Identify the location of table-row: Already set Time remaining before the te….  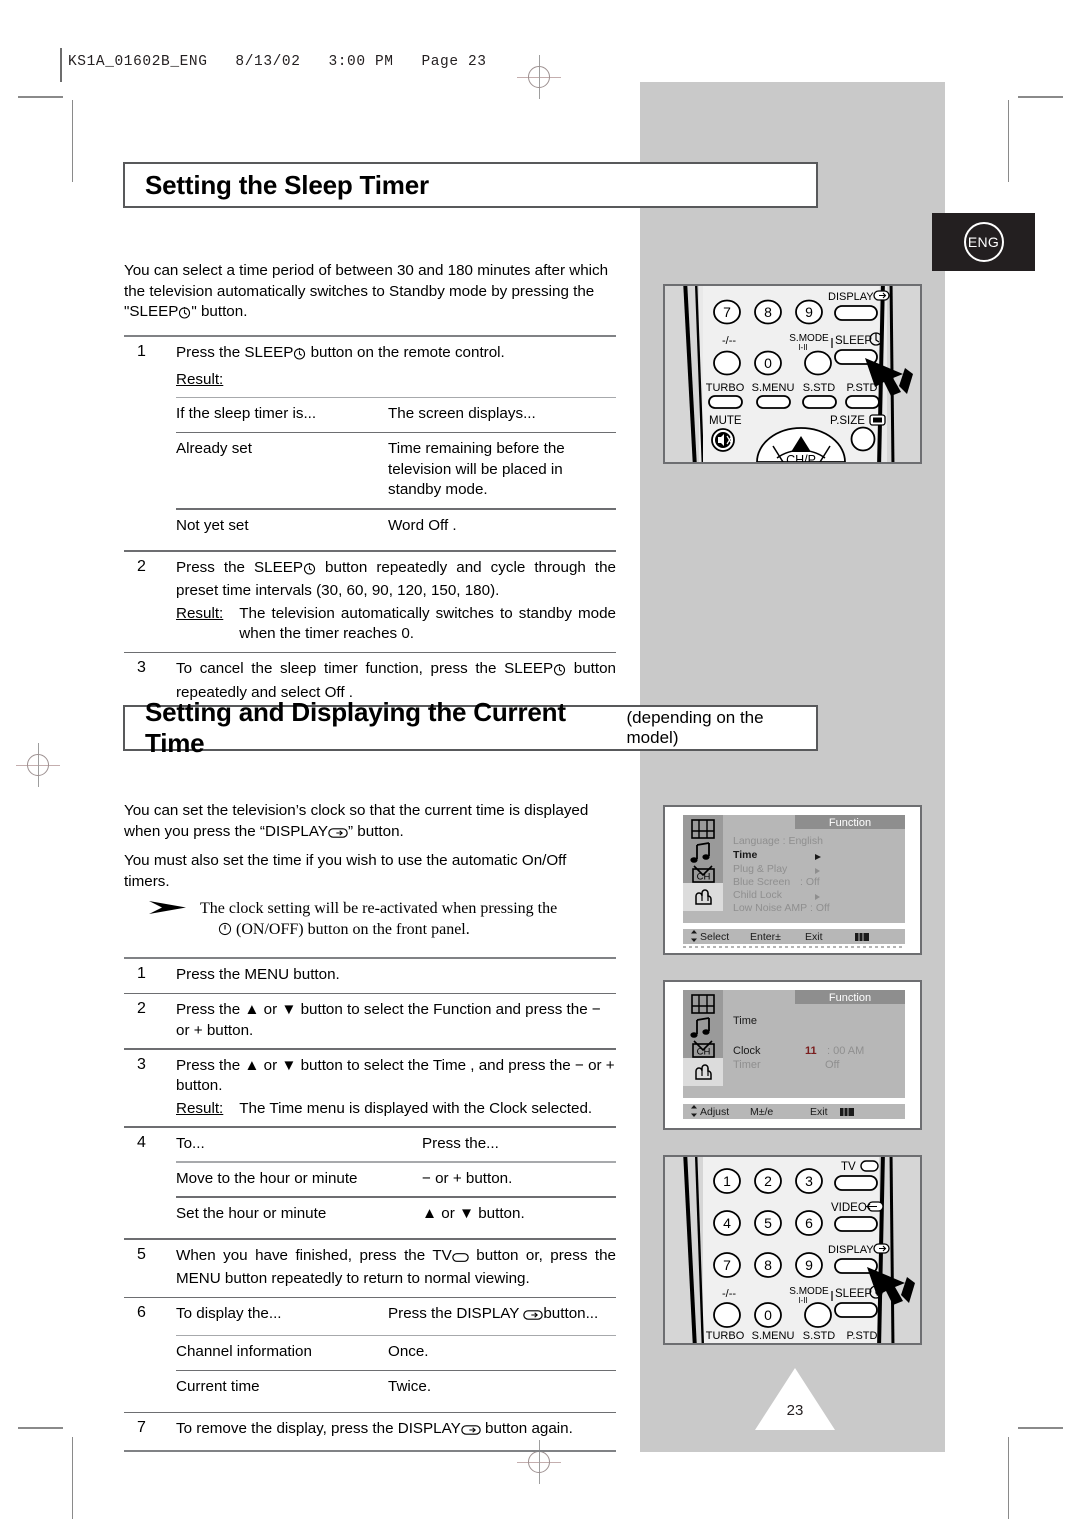
(396, 470).